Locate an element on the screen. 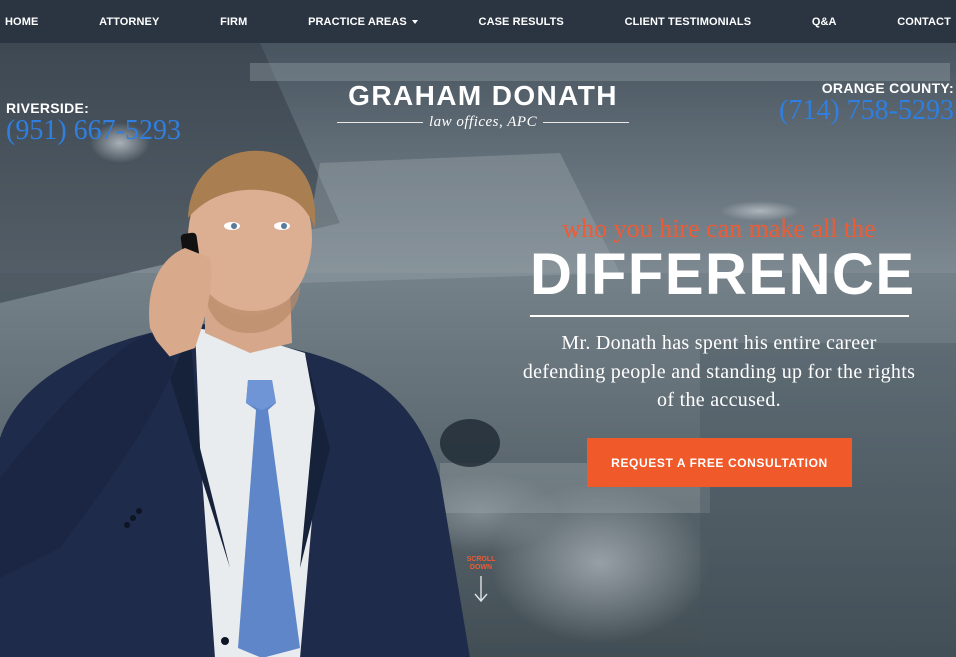  nav-practice-areas-label: PRACTICE AREAS is located at coordinates (357, 21).